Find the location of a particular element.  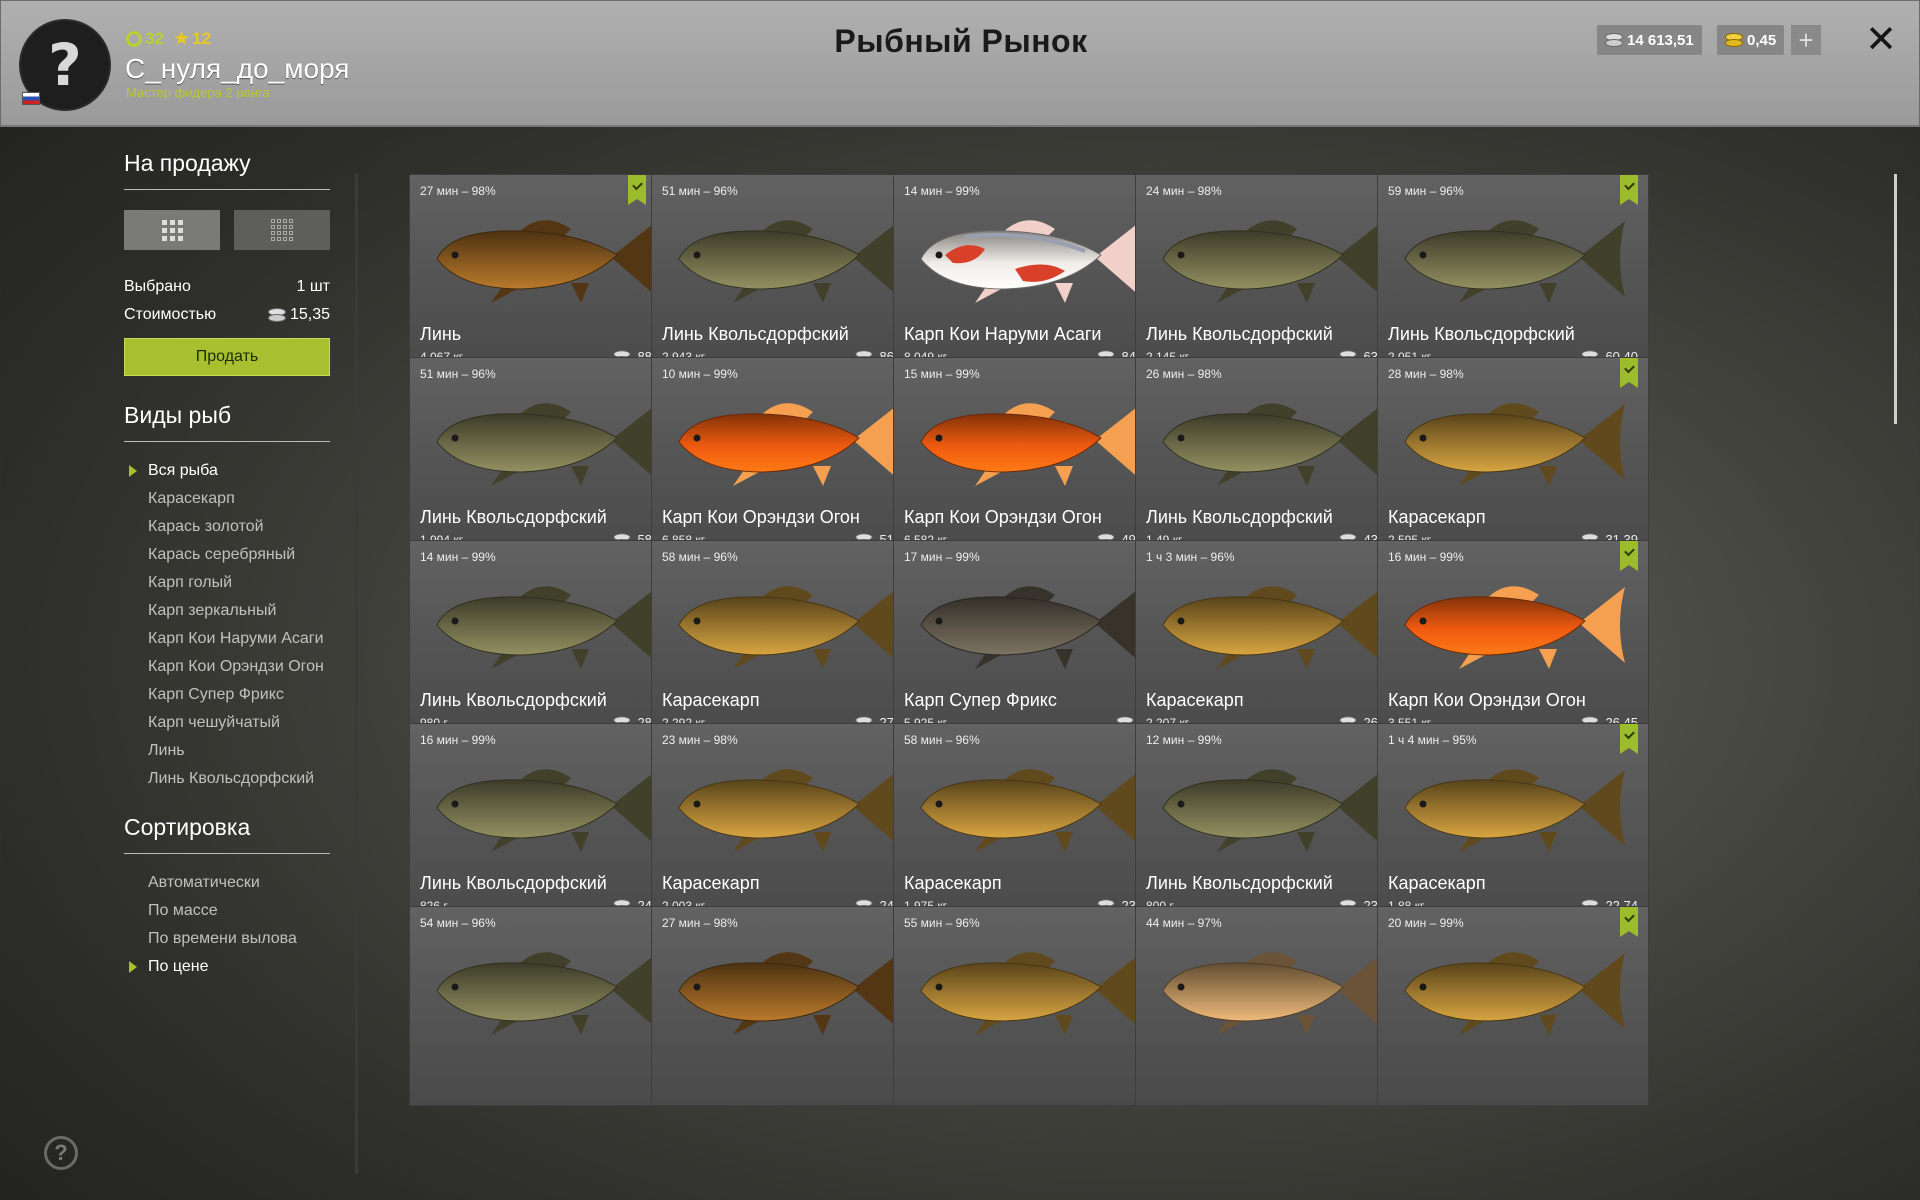

fish-card: 1 ч 3 мин – 96%Карасекарп2,207 кг26,69 is located at coordinates (1271, 640).